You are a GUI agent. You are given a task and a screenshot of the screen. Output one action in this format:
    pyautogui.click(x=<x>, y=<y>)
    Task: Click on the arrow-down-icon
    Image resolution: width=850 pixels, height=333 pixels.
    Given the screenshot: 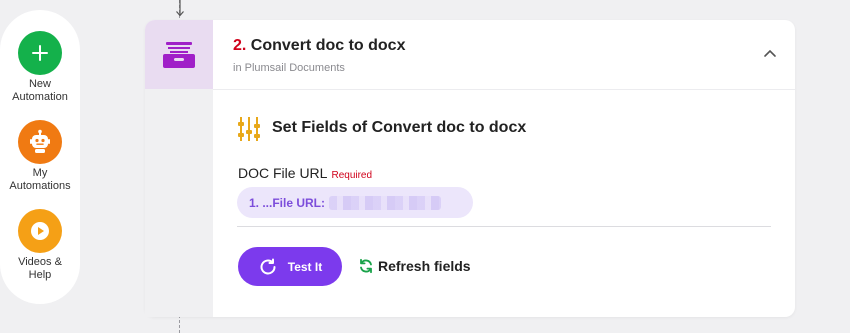 What is the action you would take?
    pyautogui.click(x=180, y=8)
    